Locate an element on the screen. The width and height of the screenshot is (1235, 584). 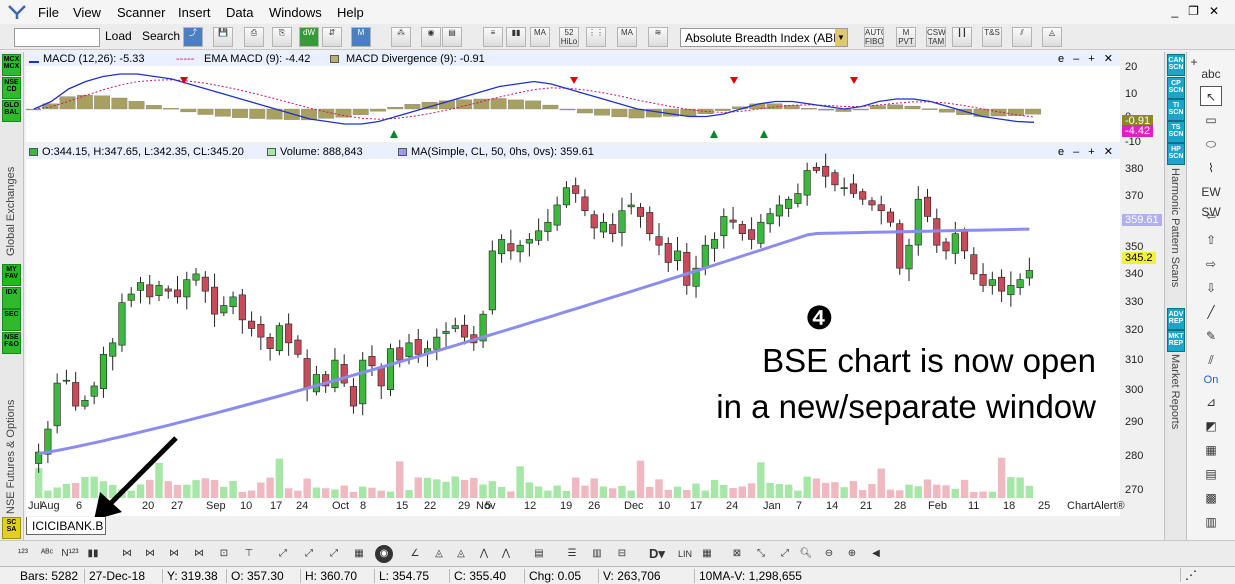
pointer-icon: ↖ is located at coordinates (1211, 96).